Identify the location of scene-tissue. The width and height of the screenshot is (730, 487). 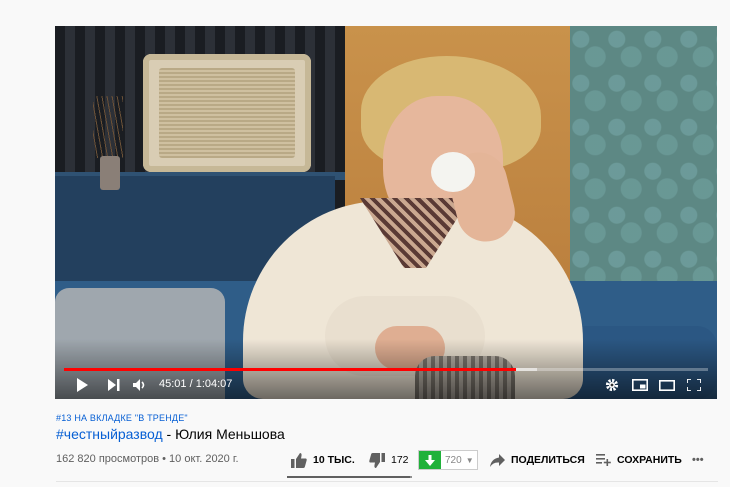
(453, 172).